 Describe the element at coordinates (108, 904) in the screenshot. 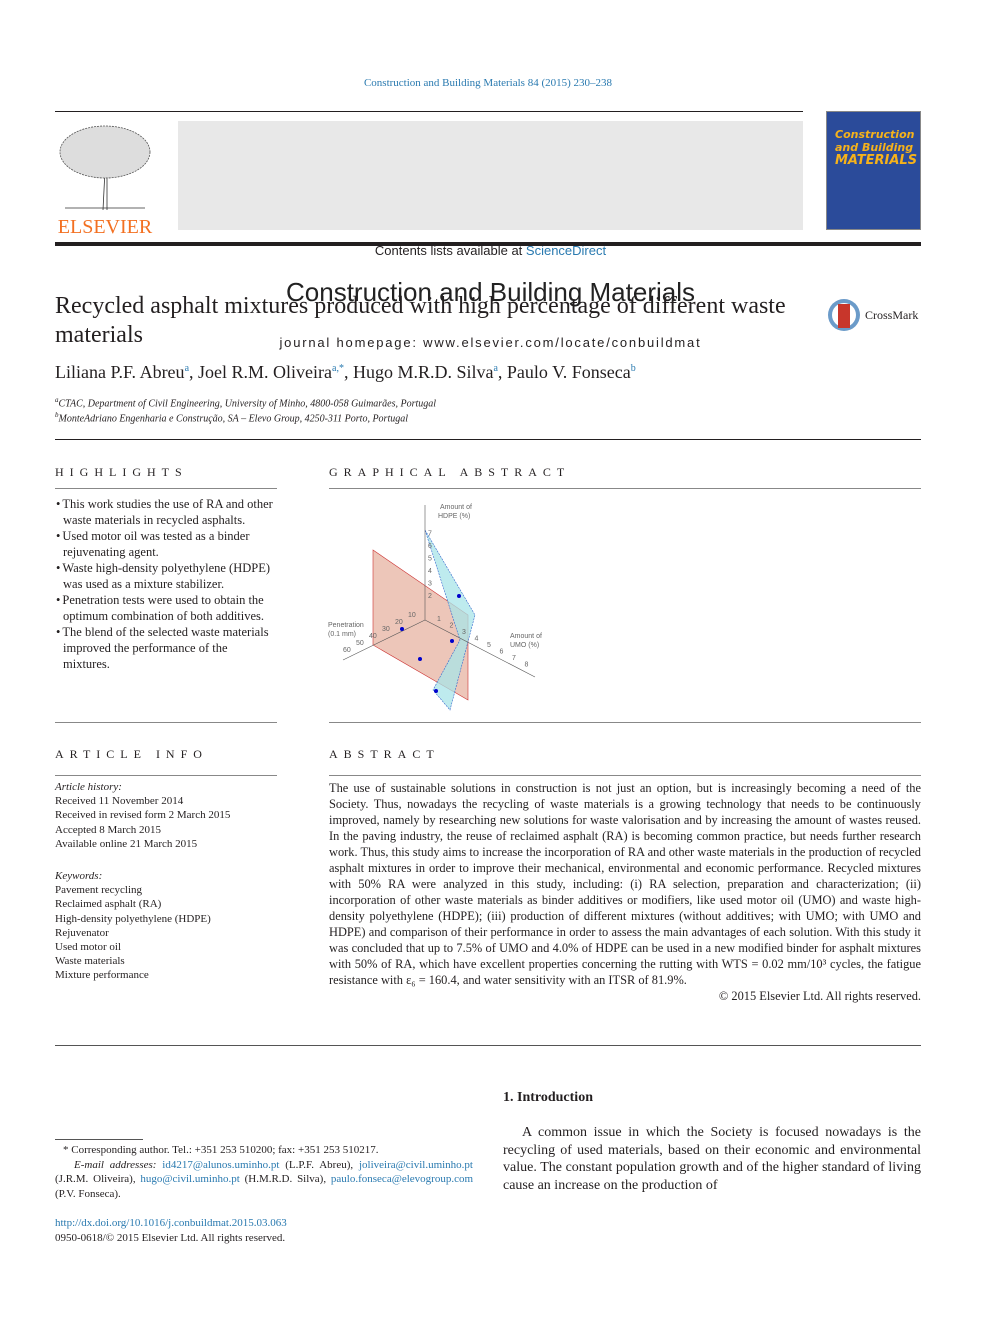

I see `keyword: Reclaimed asphalt (RA)` at that location.